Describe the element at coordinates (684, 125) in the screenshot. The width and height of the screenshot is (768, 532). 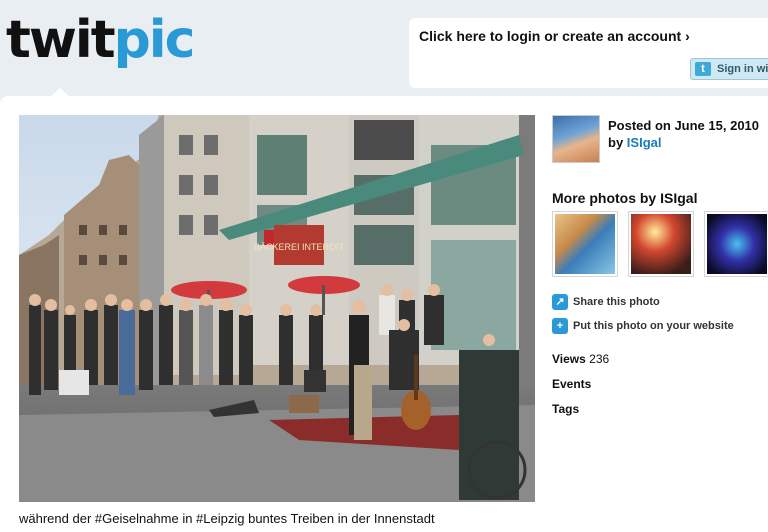
I see `posted-date: Posted on June 15, 2010` at that location.